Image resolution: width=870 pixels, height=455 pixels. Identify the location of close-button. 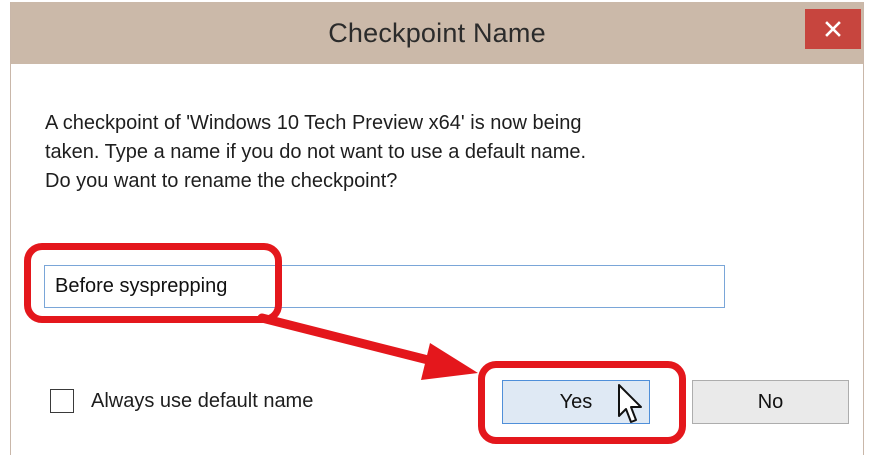
(833, 29).